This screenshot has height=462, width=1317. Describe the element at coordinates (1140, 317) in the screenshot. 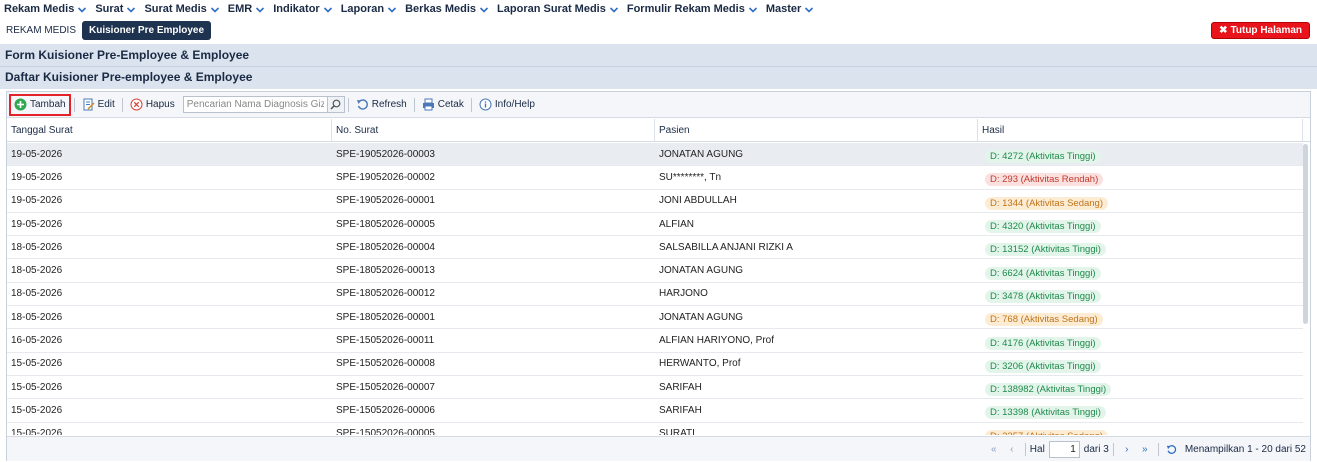

I see `cell-result: D: 768 (Aktivitas Sedang)` at that location.